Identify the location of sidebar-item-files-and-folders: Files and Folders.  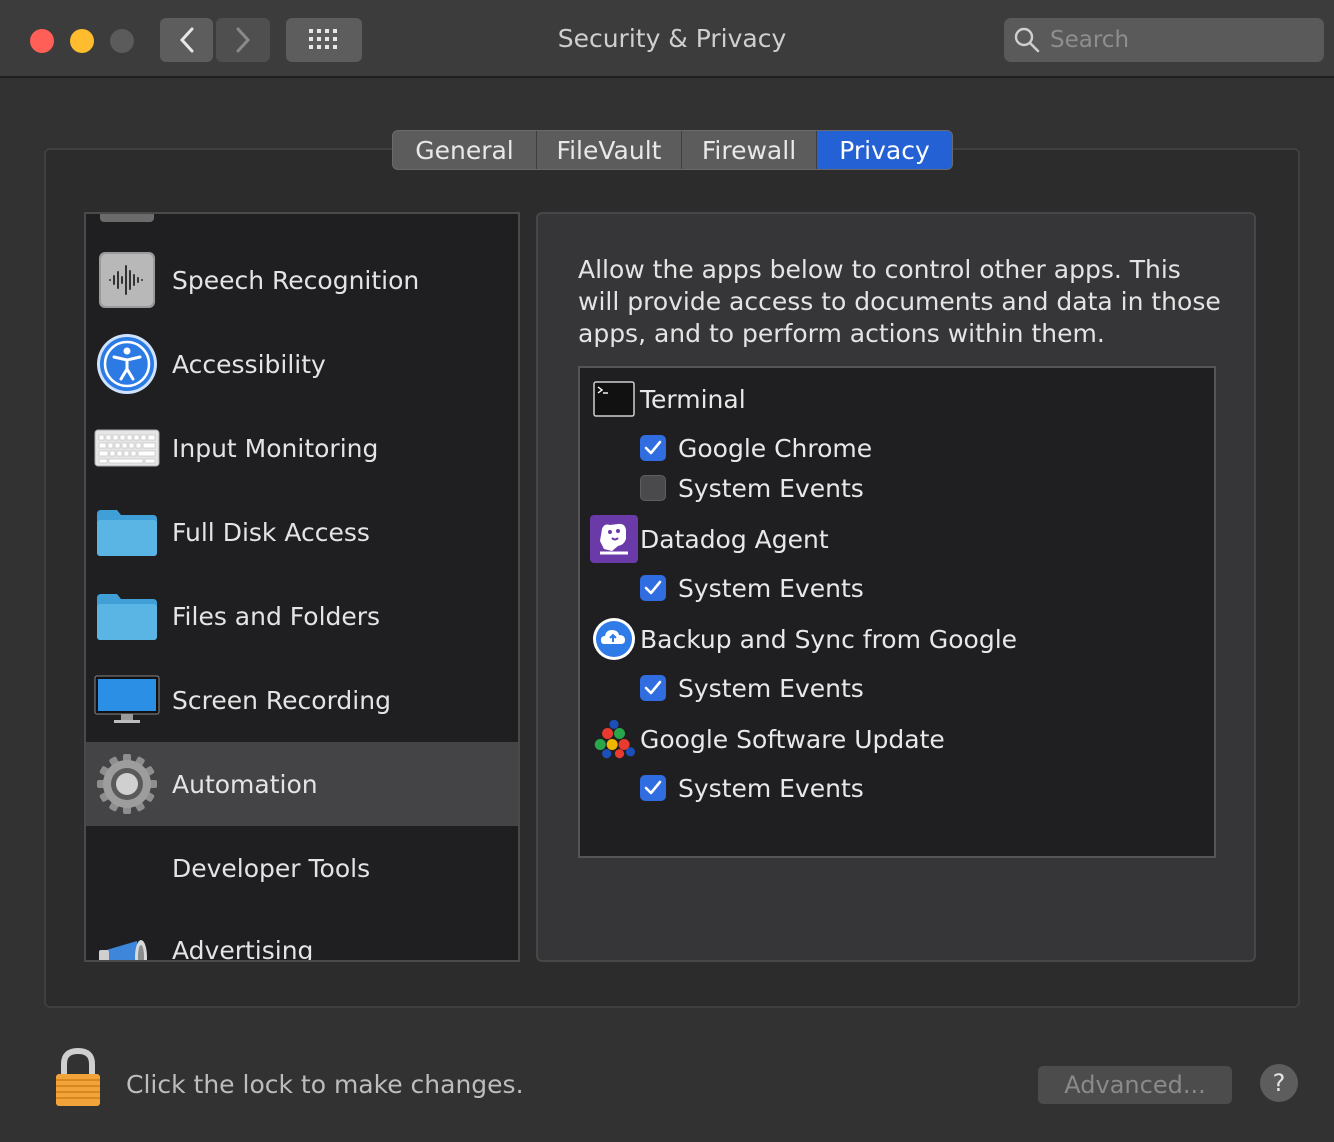
(302, 616).